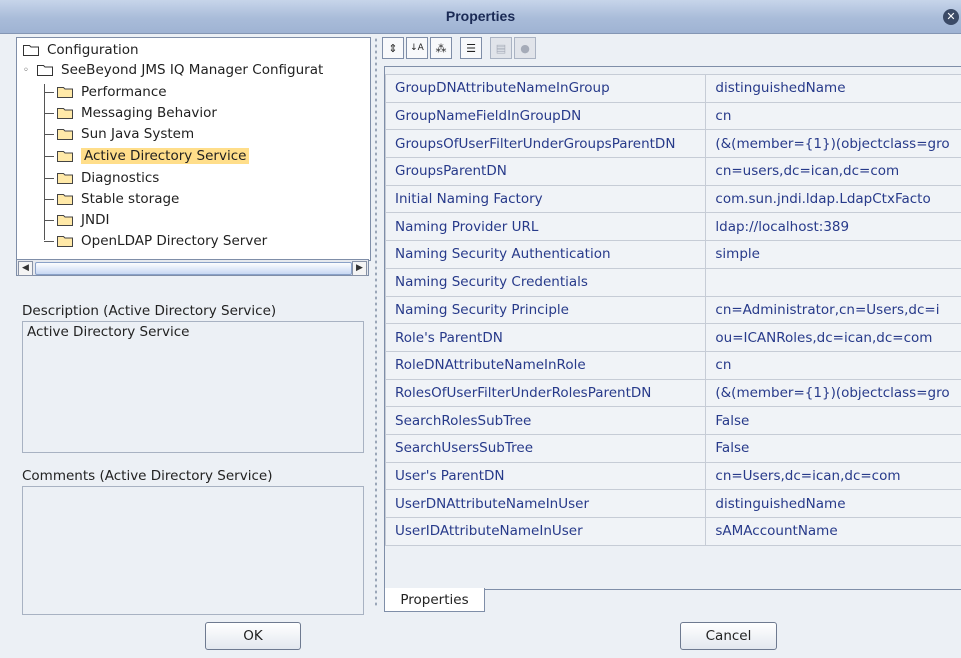  Describe the element at coordinates (359, 268) in the screenshot. I see `scroll-right-icon: ▶` at that location.